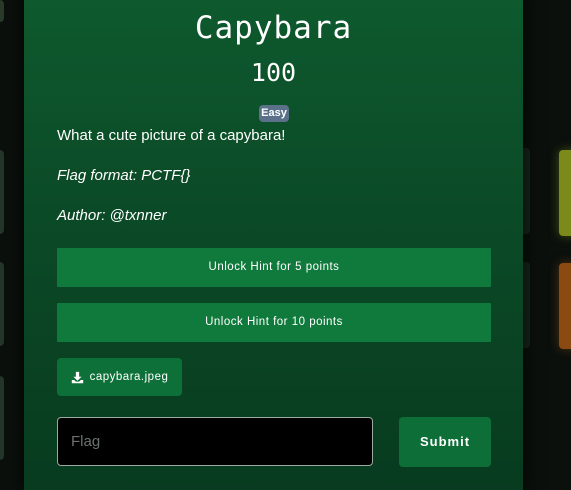  I want to click on challenge-description: What a cute picture of a capybara!, so click(171, 135).